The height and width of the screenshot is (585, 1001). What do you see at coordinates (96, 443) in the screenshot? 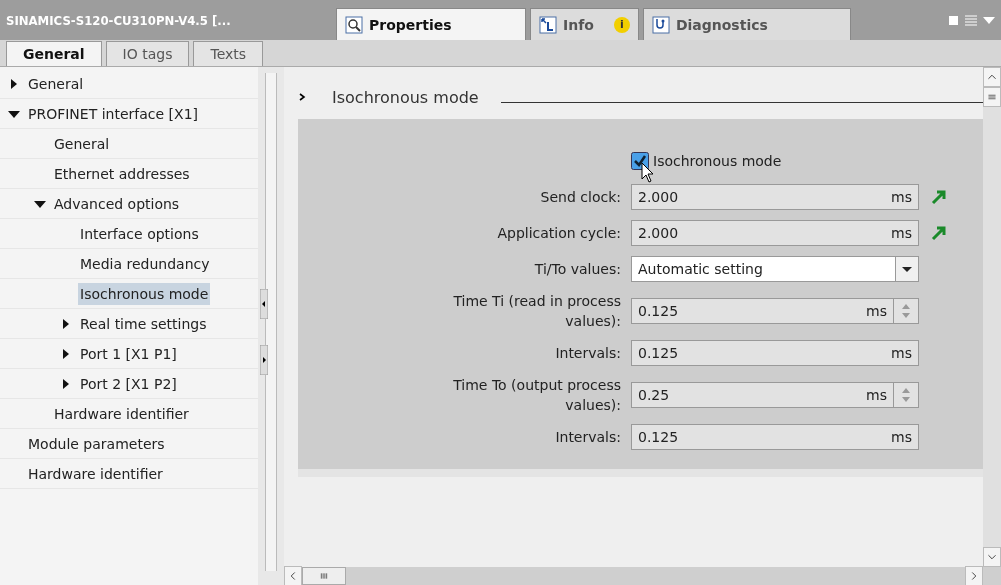
I see `tree-item: Module parameters` at bounding box center [96, 443].